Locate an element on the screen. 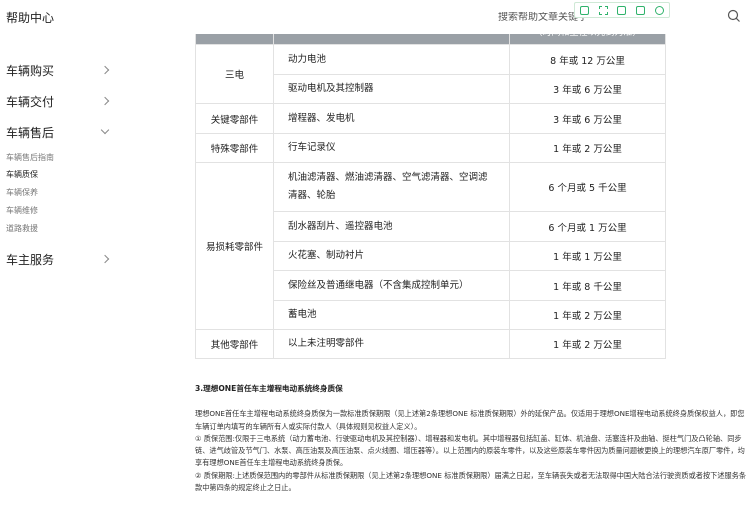  table-cell-part: 以上未注明零部件 is located at coordinates (391, 344).